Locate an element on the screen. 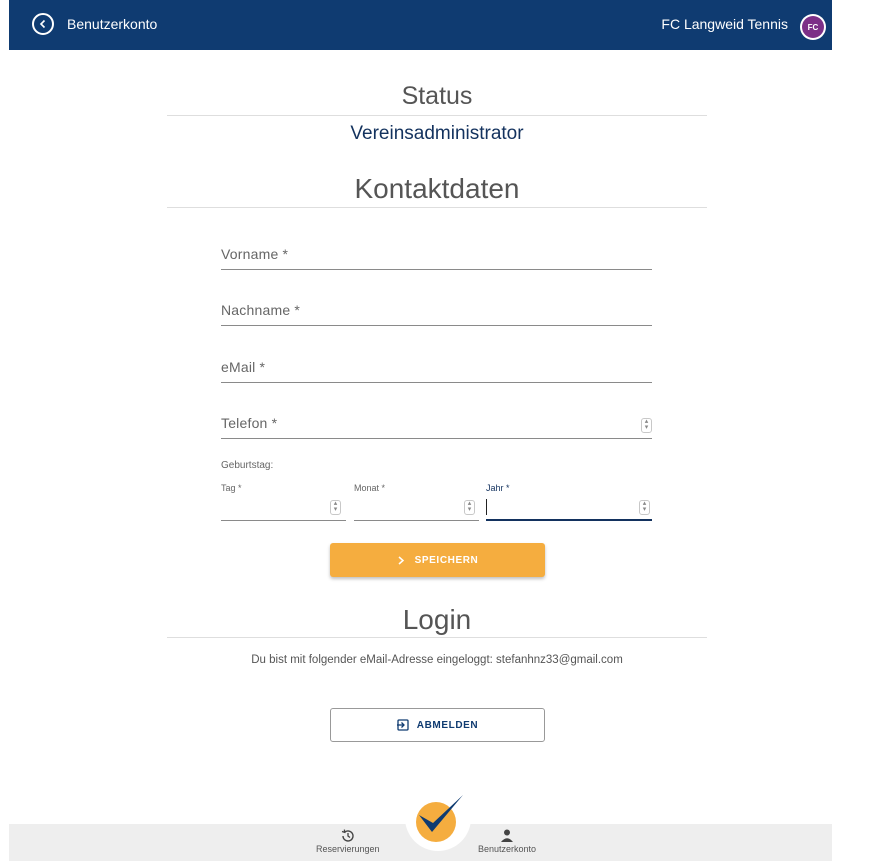 The image size is (877, 861). logout-button: ABMELDEN is located at coordinates (437, 725).